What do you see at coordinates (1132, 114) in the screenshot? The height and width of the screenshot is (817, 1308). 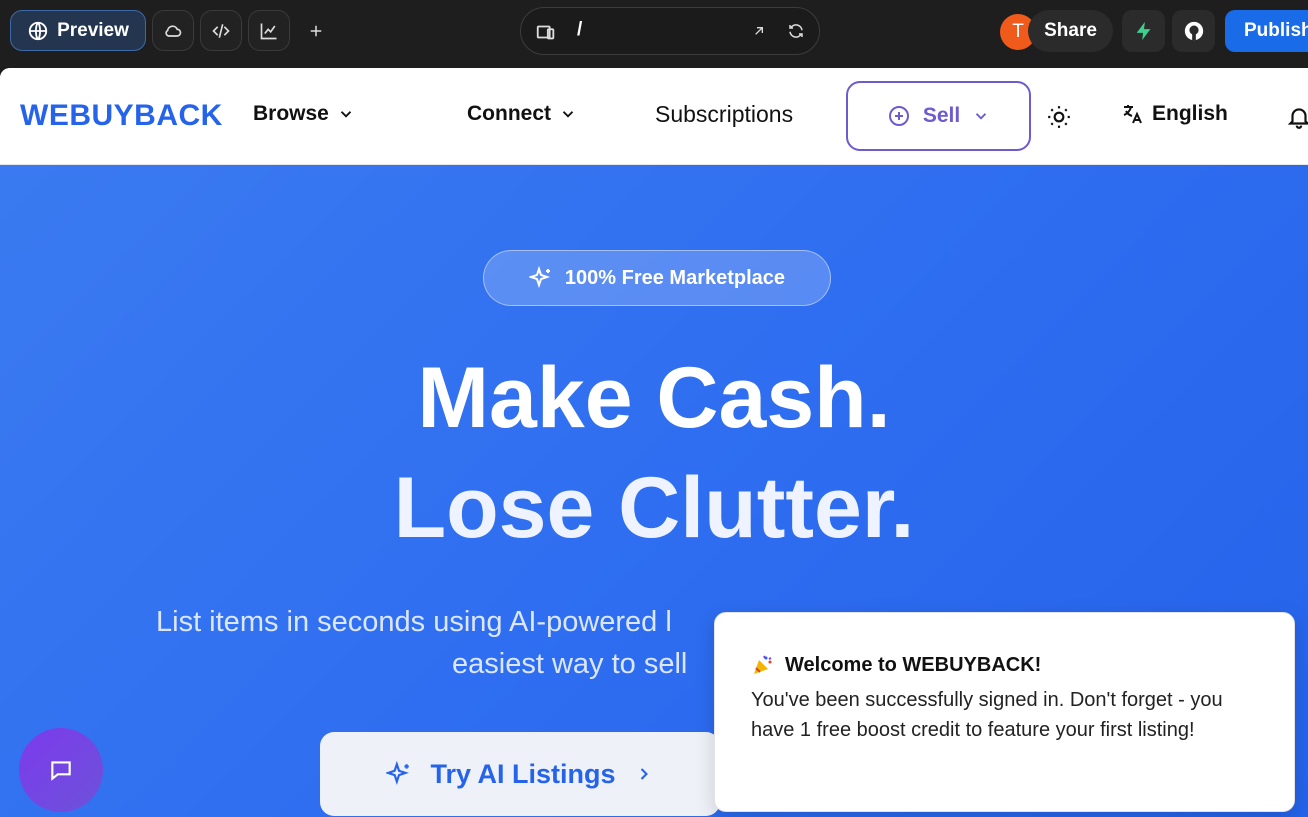 I see `translate-icon` at bounding box center [1132, 114].